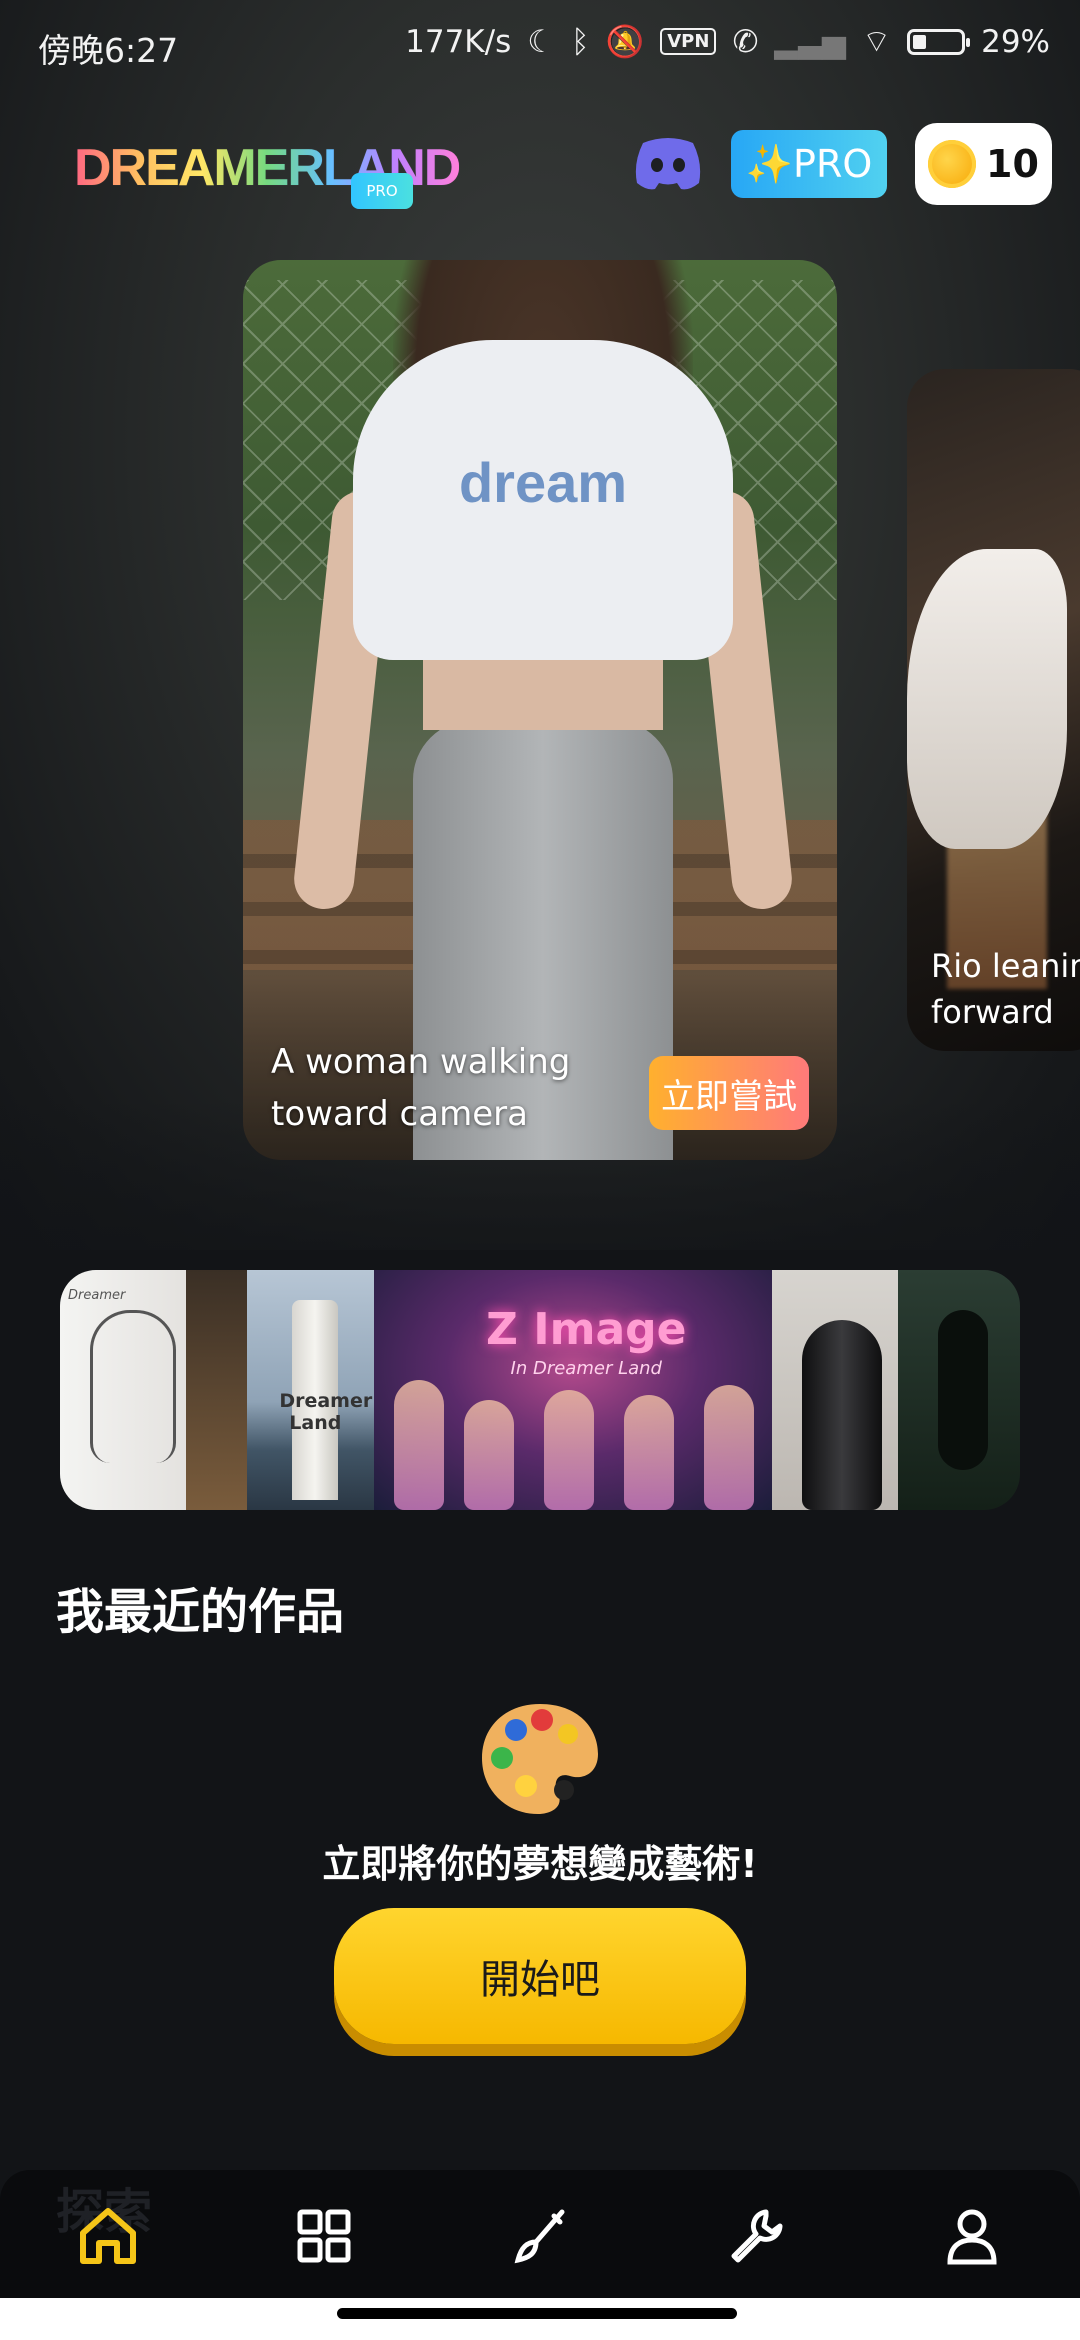 The height and width of the screenshot is (2340, 1080). Describe the element at coordinates (1005, 989) in the screenshot. I see `featured-caption-next: Rio leanin forward` at that location.